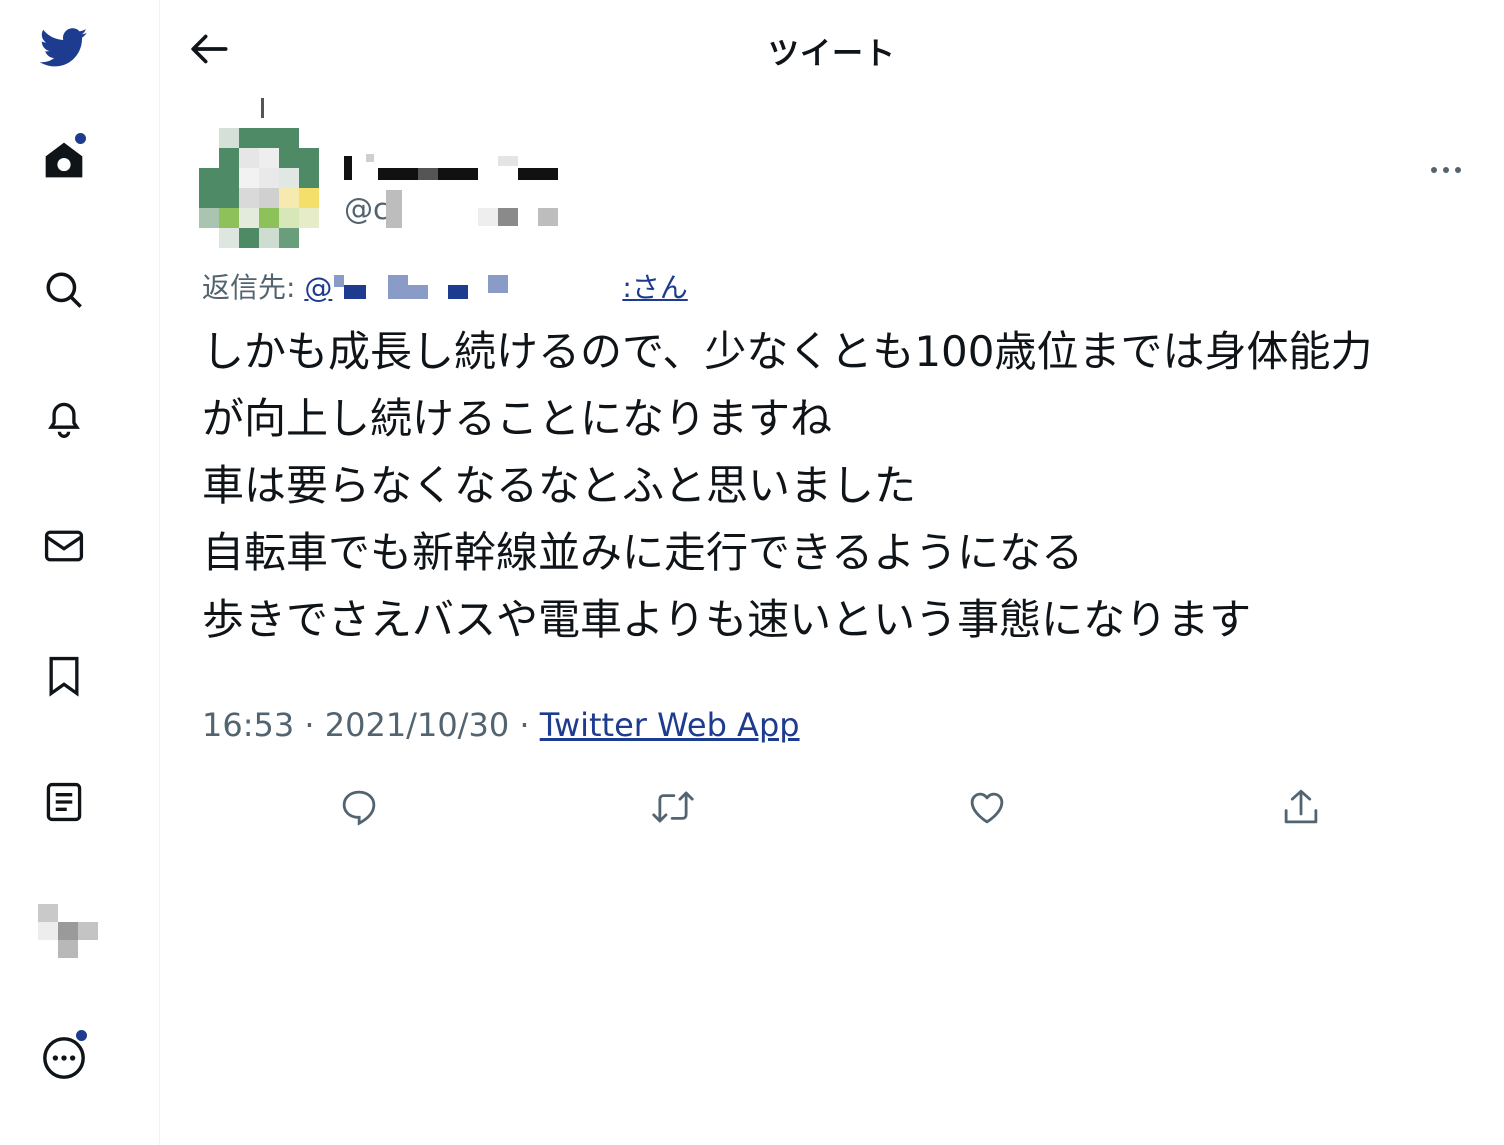  What do you see at coordinates (262, 108) in the screenshot?
I see `thread-line` at bounding box center [262, 108].